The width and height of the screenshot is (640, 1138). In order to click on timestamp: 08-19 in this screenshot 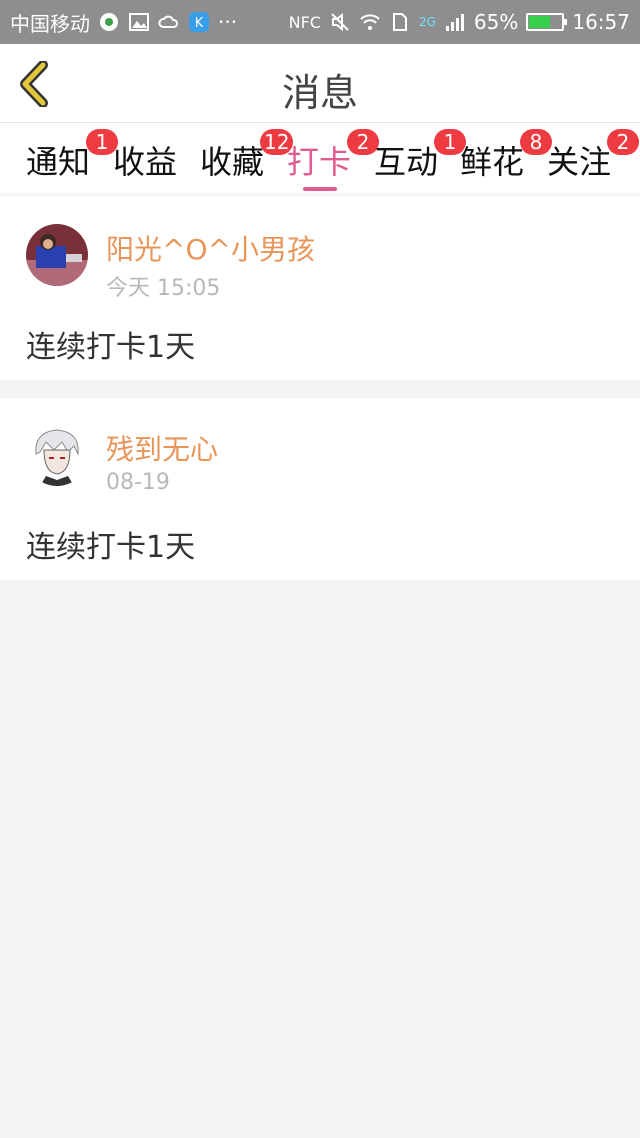, I will do `click(138, 482)`.